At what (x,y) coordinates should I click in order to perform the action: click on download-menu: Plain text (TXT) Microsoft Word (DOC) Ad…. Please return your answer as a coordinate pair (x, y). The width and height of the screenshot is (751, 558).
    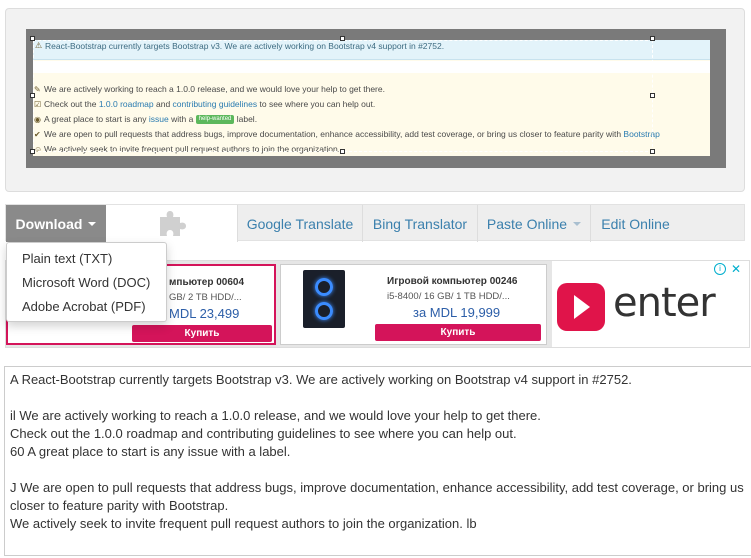
    Looking at the image, I should click on (86, 282).